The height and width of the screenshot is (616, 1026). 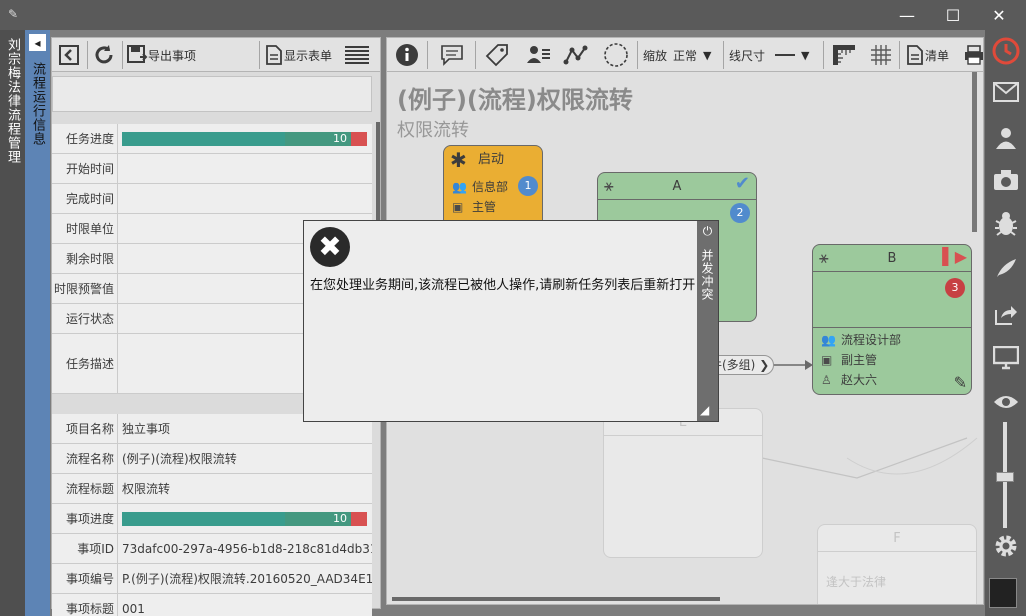 I want to click on gear-icon, so click(x=1005, y=546).